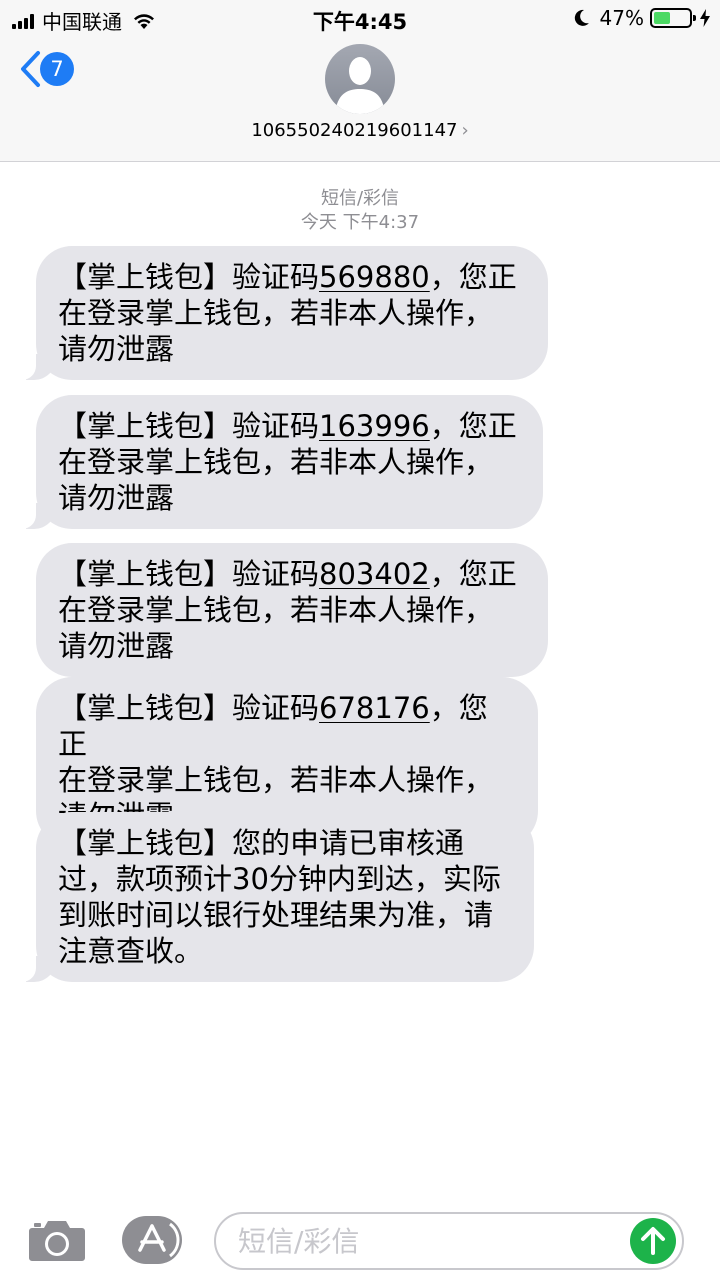  Describe the element at coordinates (159, 1240) in the screenshot. I see `app-store-icon` at that location.